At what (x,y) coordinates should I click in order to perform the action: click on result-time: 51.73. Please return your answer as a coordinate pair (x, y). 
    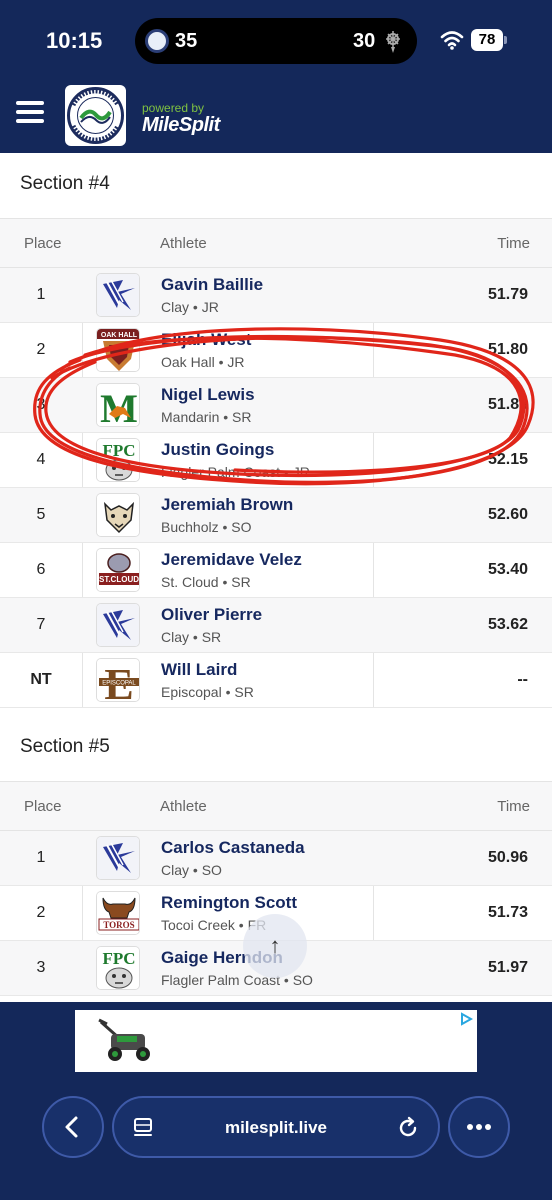
    Looking at the image, I should click on (507, 912).